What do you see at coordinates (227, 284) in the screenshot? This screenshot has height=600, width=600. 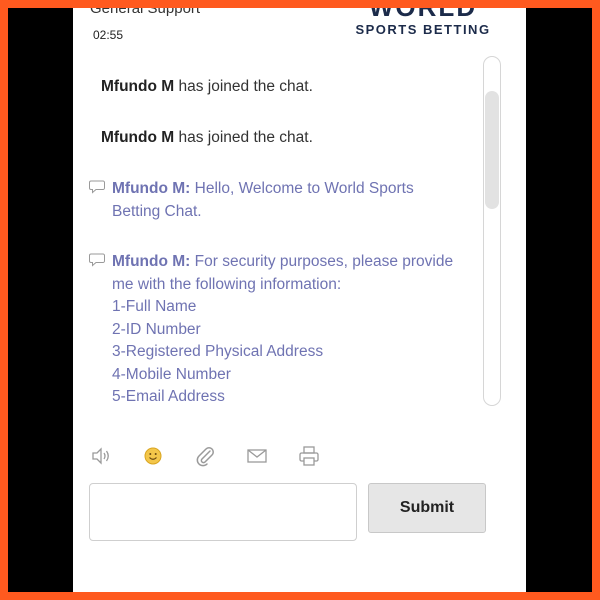 I see `agent-message-line: me with the following information:` at bounding box center [227, 284].